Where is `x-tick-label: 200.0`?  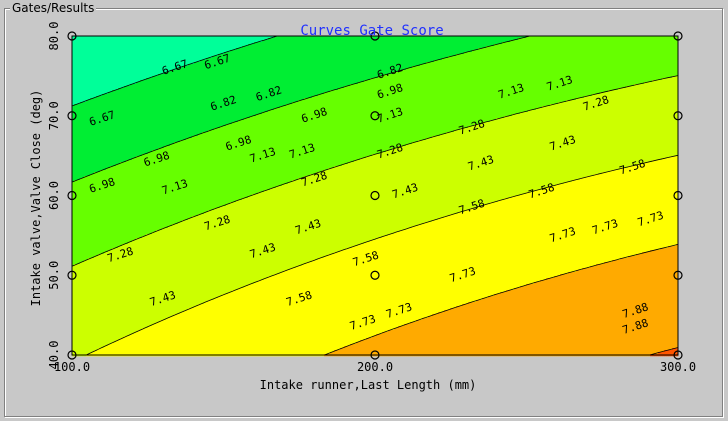 x-tick-label: 200.0 is located at coordinates (375, 367).